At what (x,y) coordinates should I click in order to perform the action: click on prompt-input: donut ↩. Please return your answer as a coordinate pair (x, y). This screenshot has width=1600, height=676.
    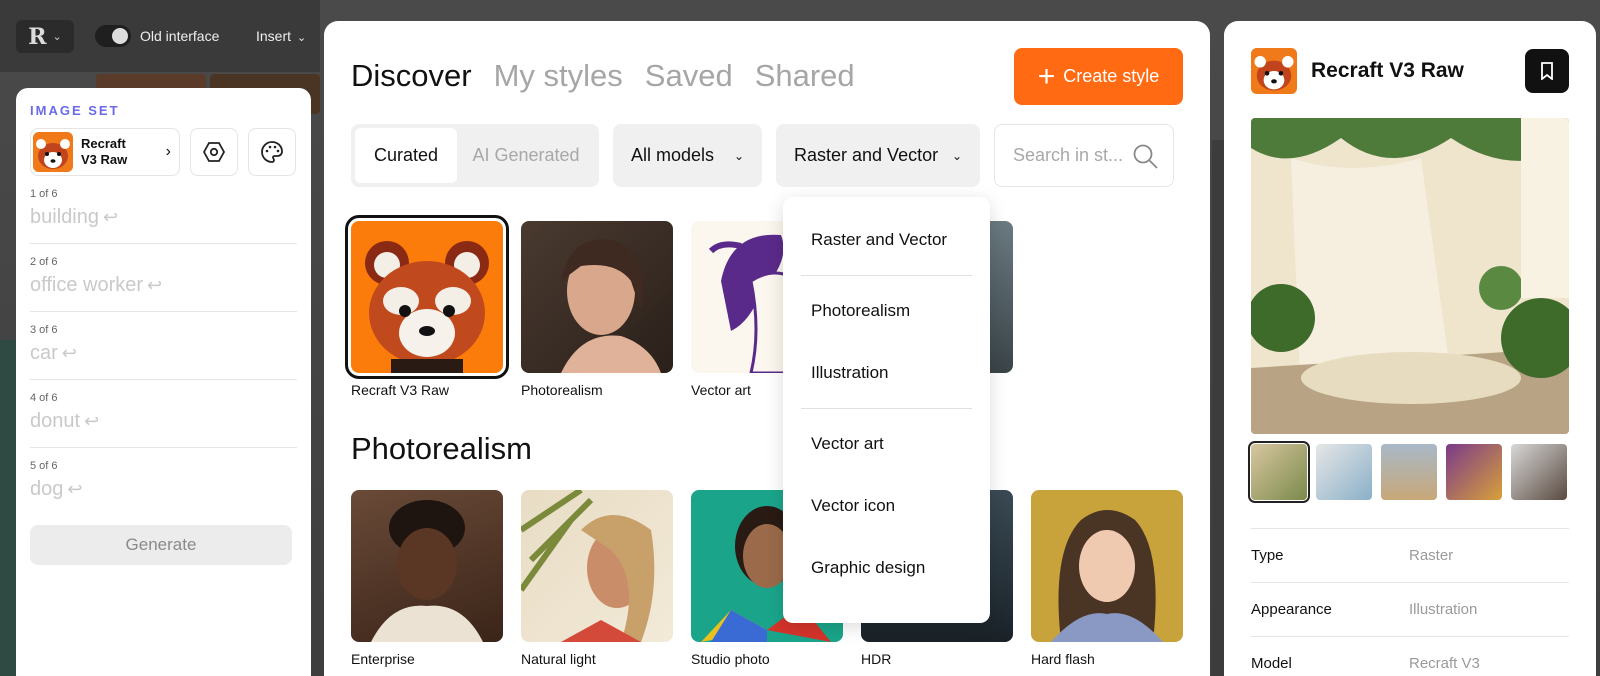
    Looking at the image, I should click on (163, 429).